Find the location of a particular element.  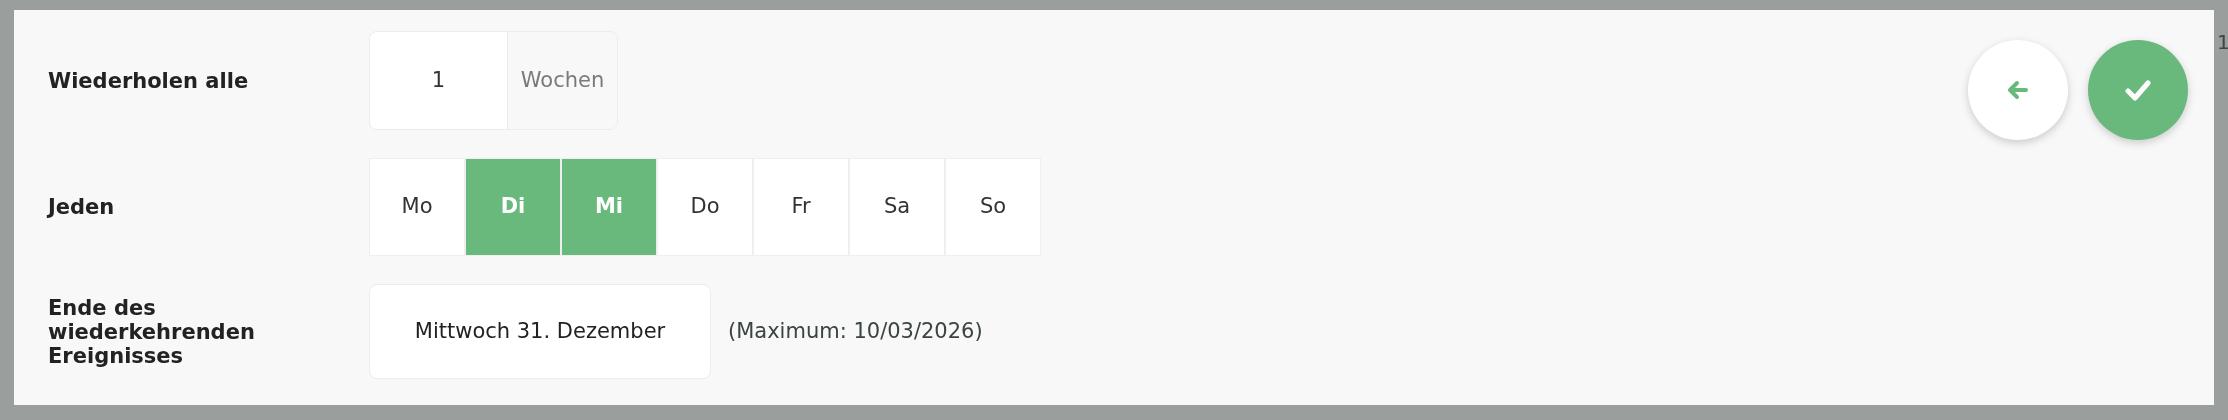

arrow-left-icon is located at coordinates (2018, 90).